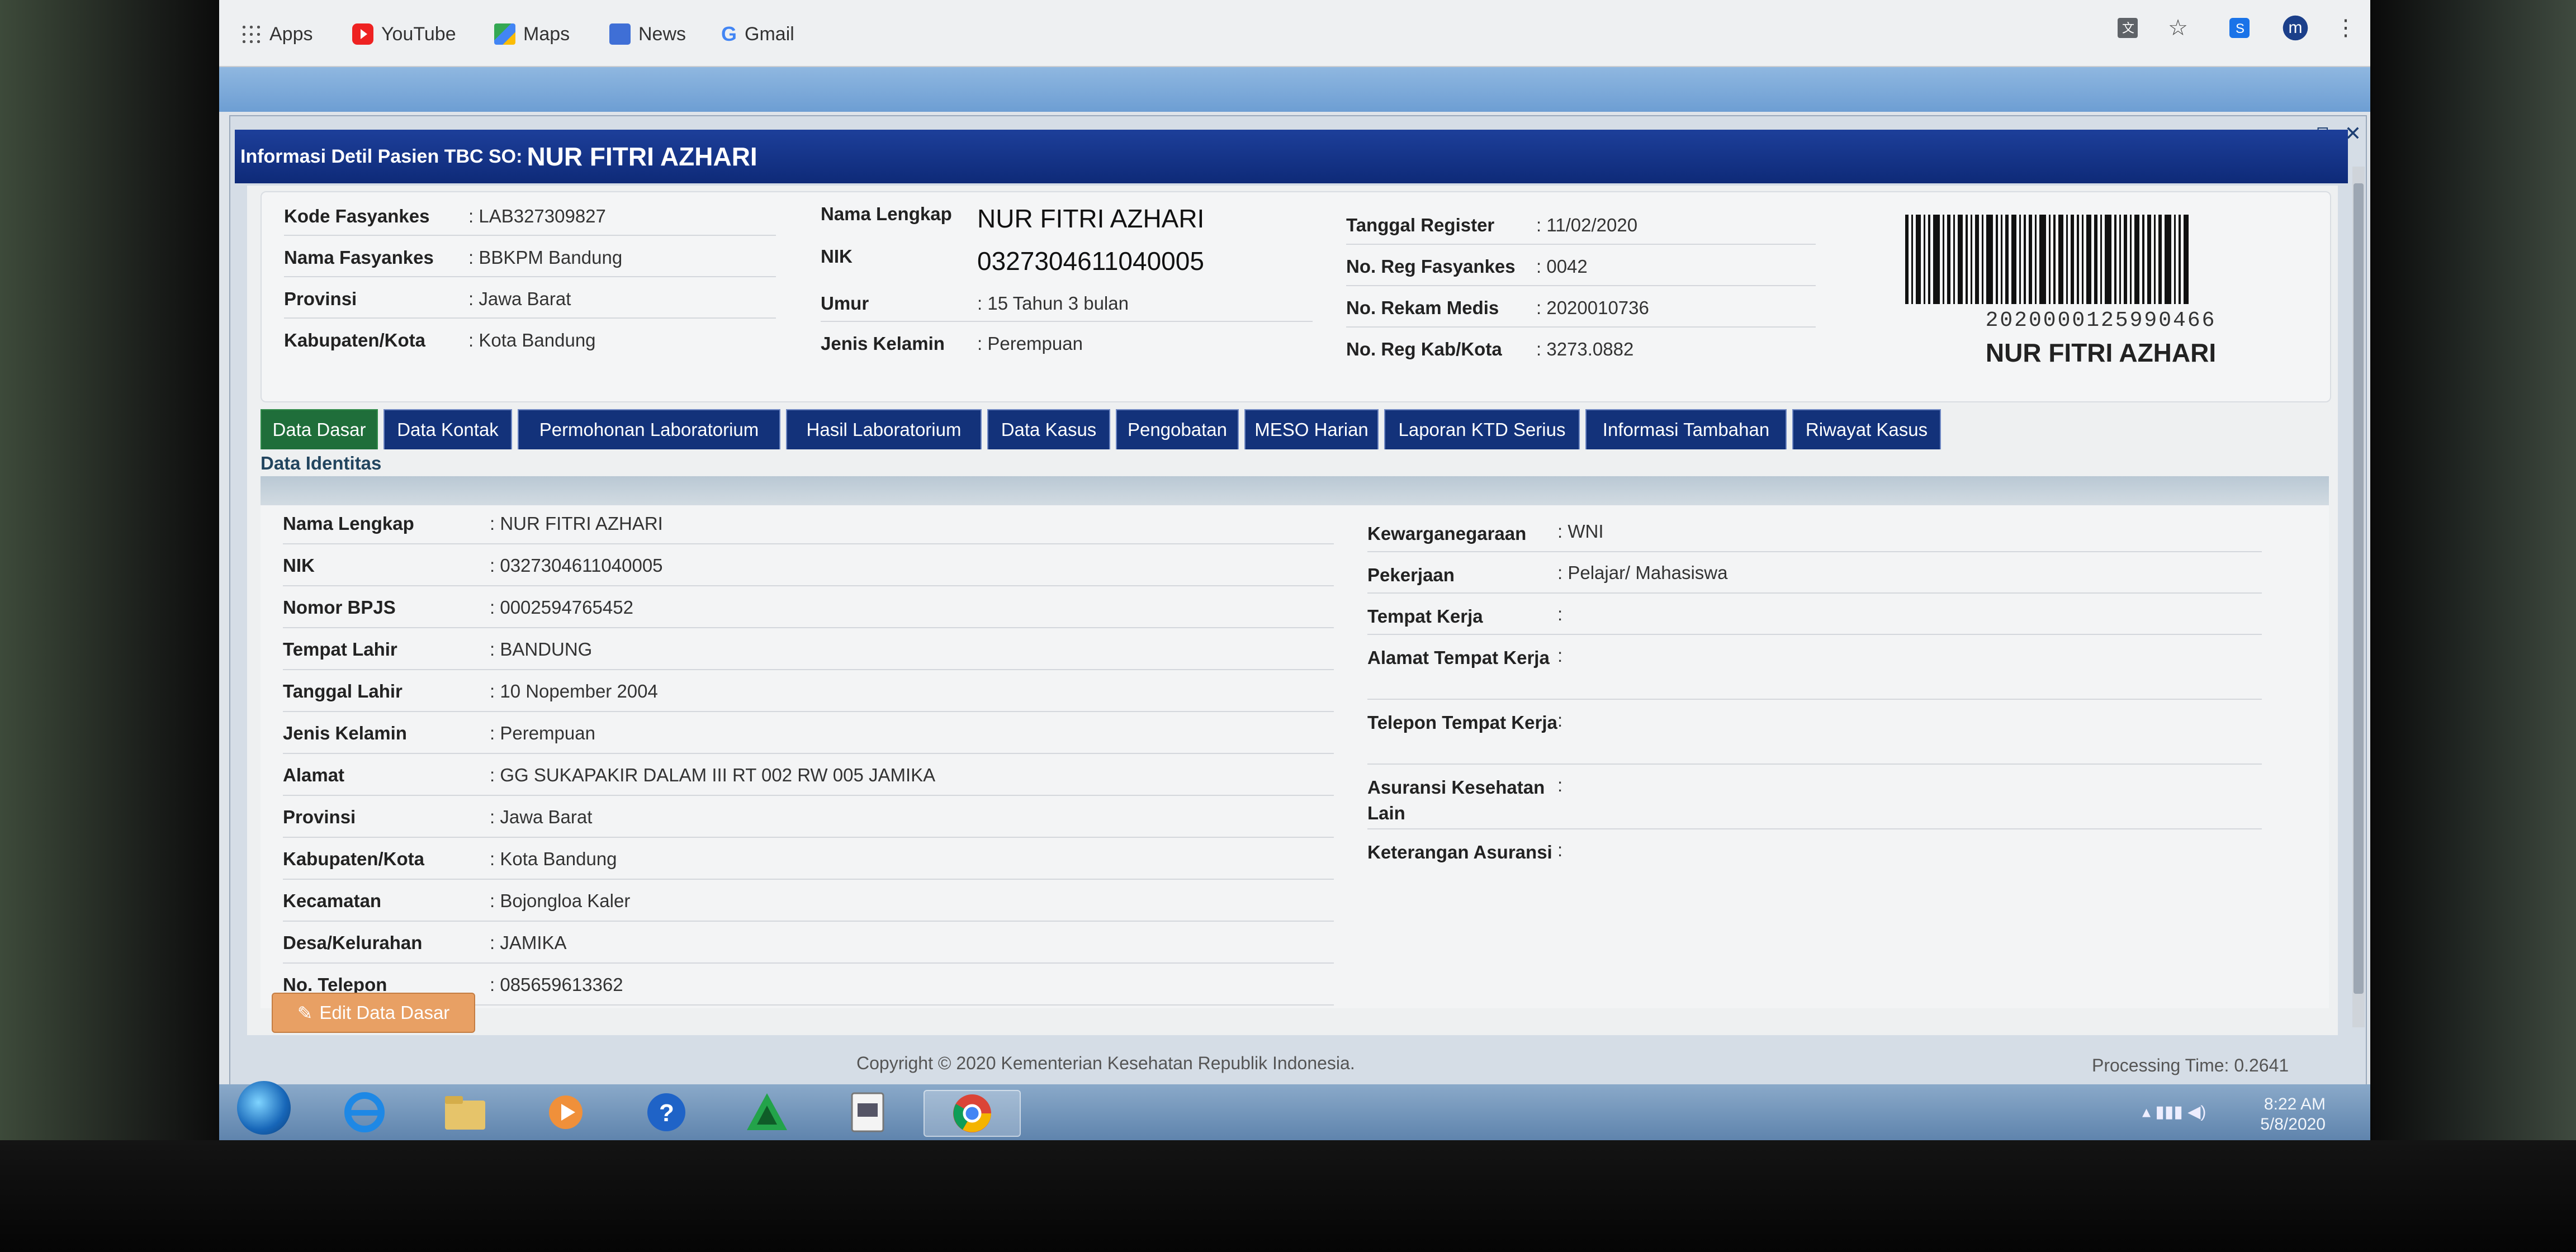 The height and width of the screenshot is (1252, 2576). What do you see at coordinates (560, 900) in the screenshot?
I see `identity-value: : Bojongloa Kaler` at bounding box center [560, 900].